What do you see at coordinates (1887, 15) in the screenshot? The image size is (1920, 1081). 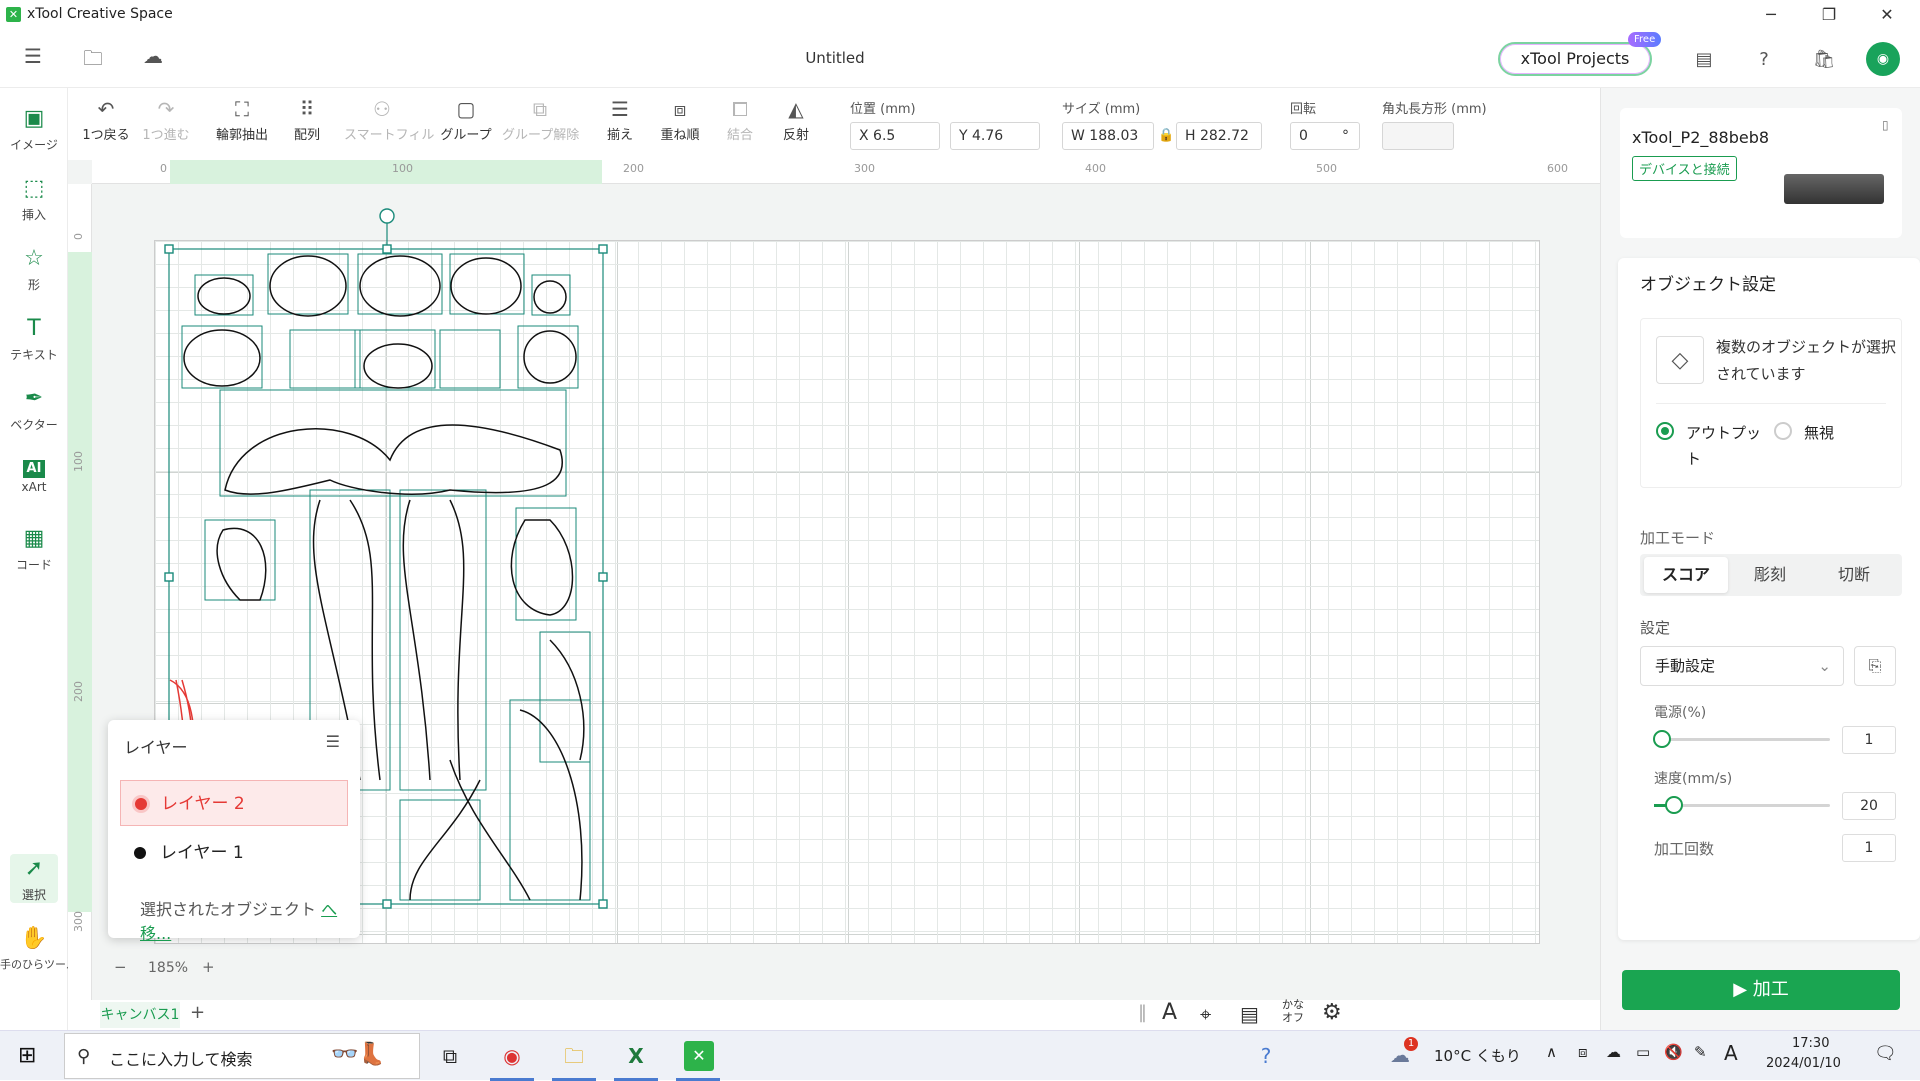 I see `close-button: ✕` at bounding box center [1887, 15].